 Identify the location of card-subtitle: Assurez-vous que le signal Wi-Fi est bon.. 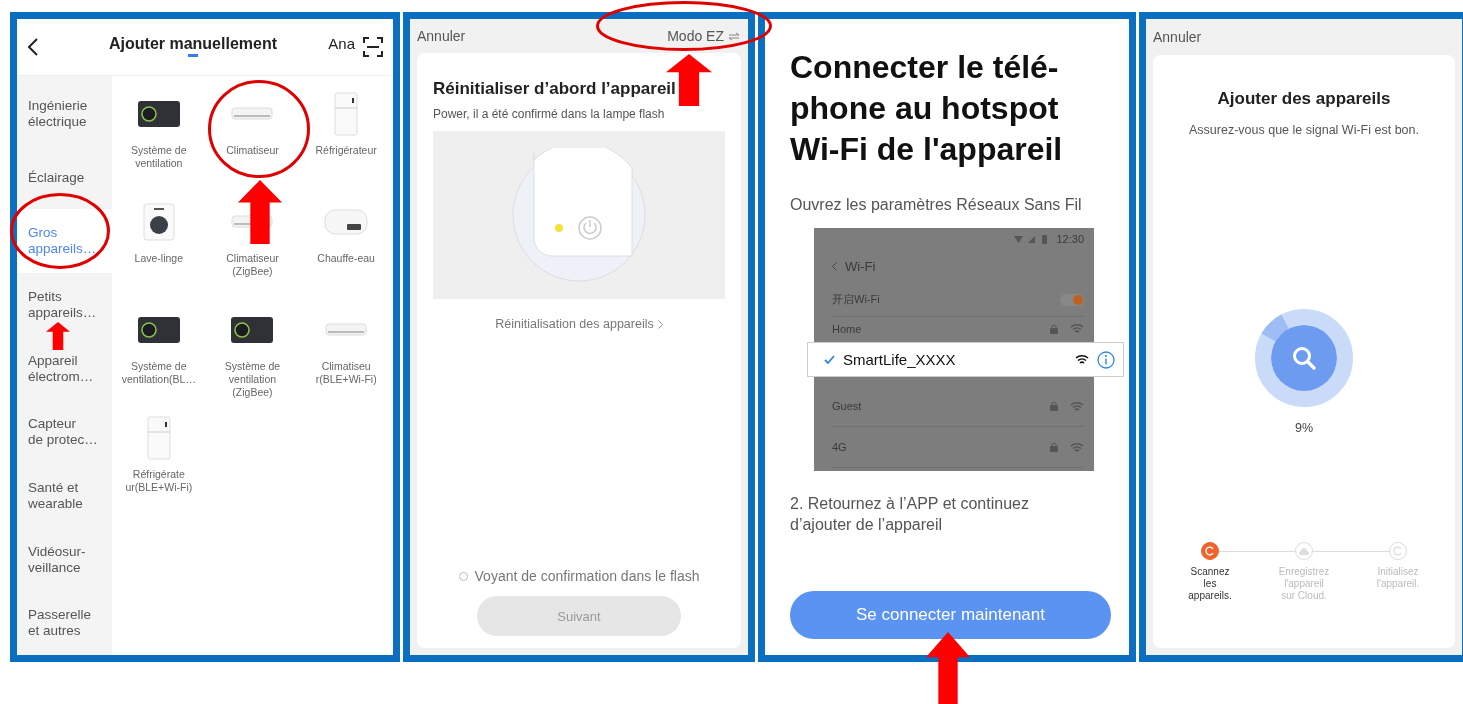
(1304, 130).